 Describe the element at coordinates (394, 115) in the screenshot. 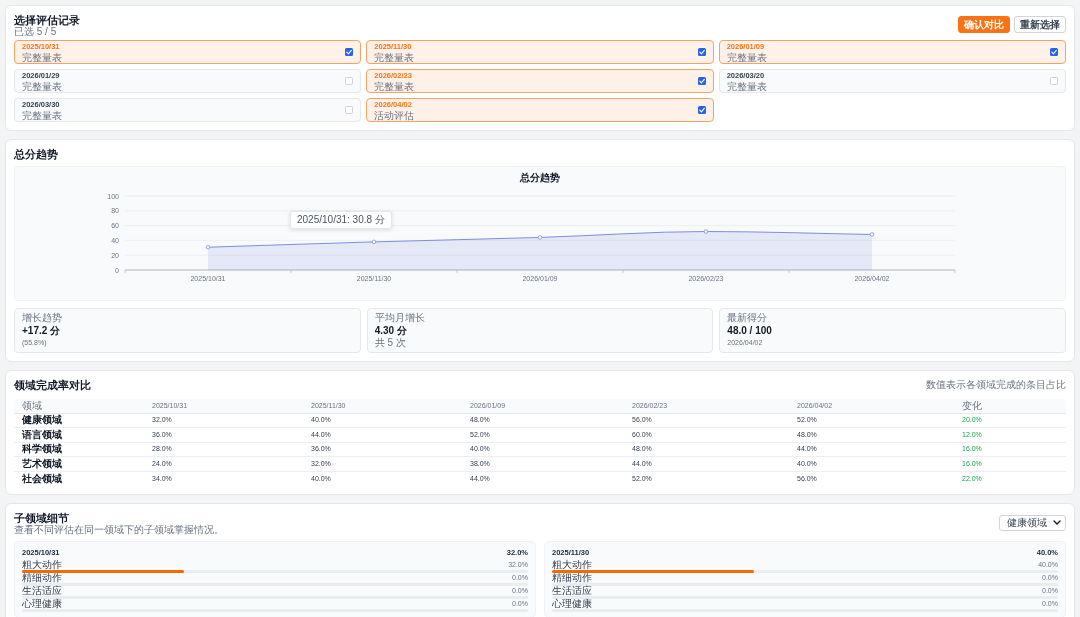

I see `record-type: 活动评估` at that location.